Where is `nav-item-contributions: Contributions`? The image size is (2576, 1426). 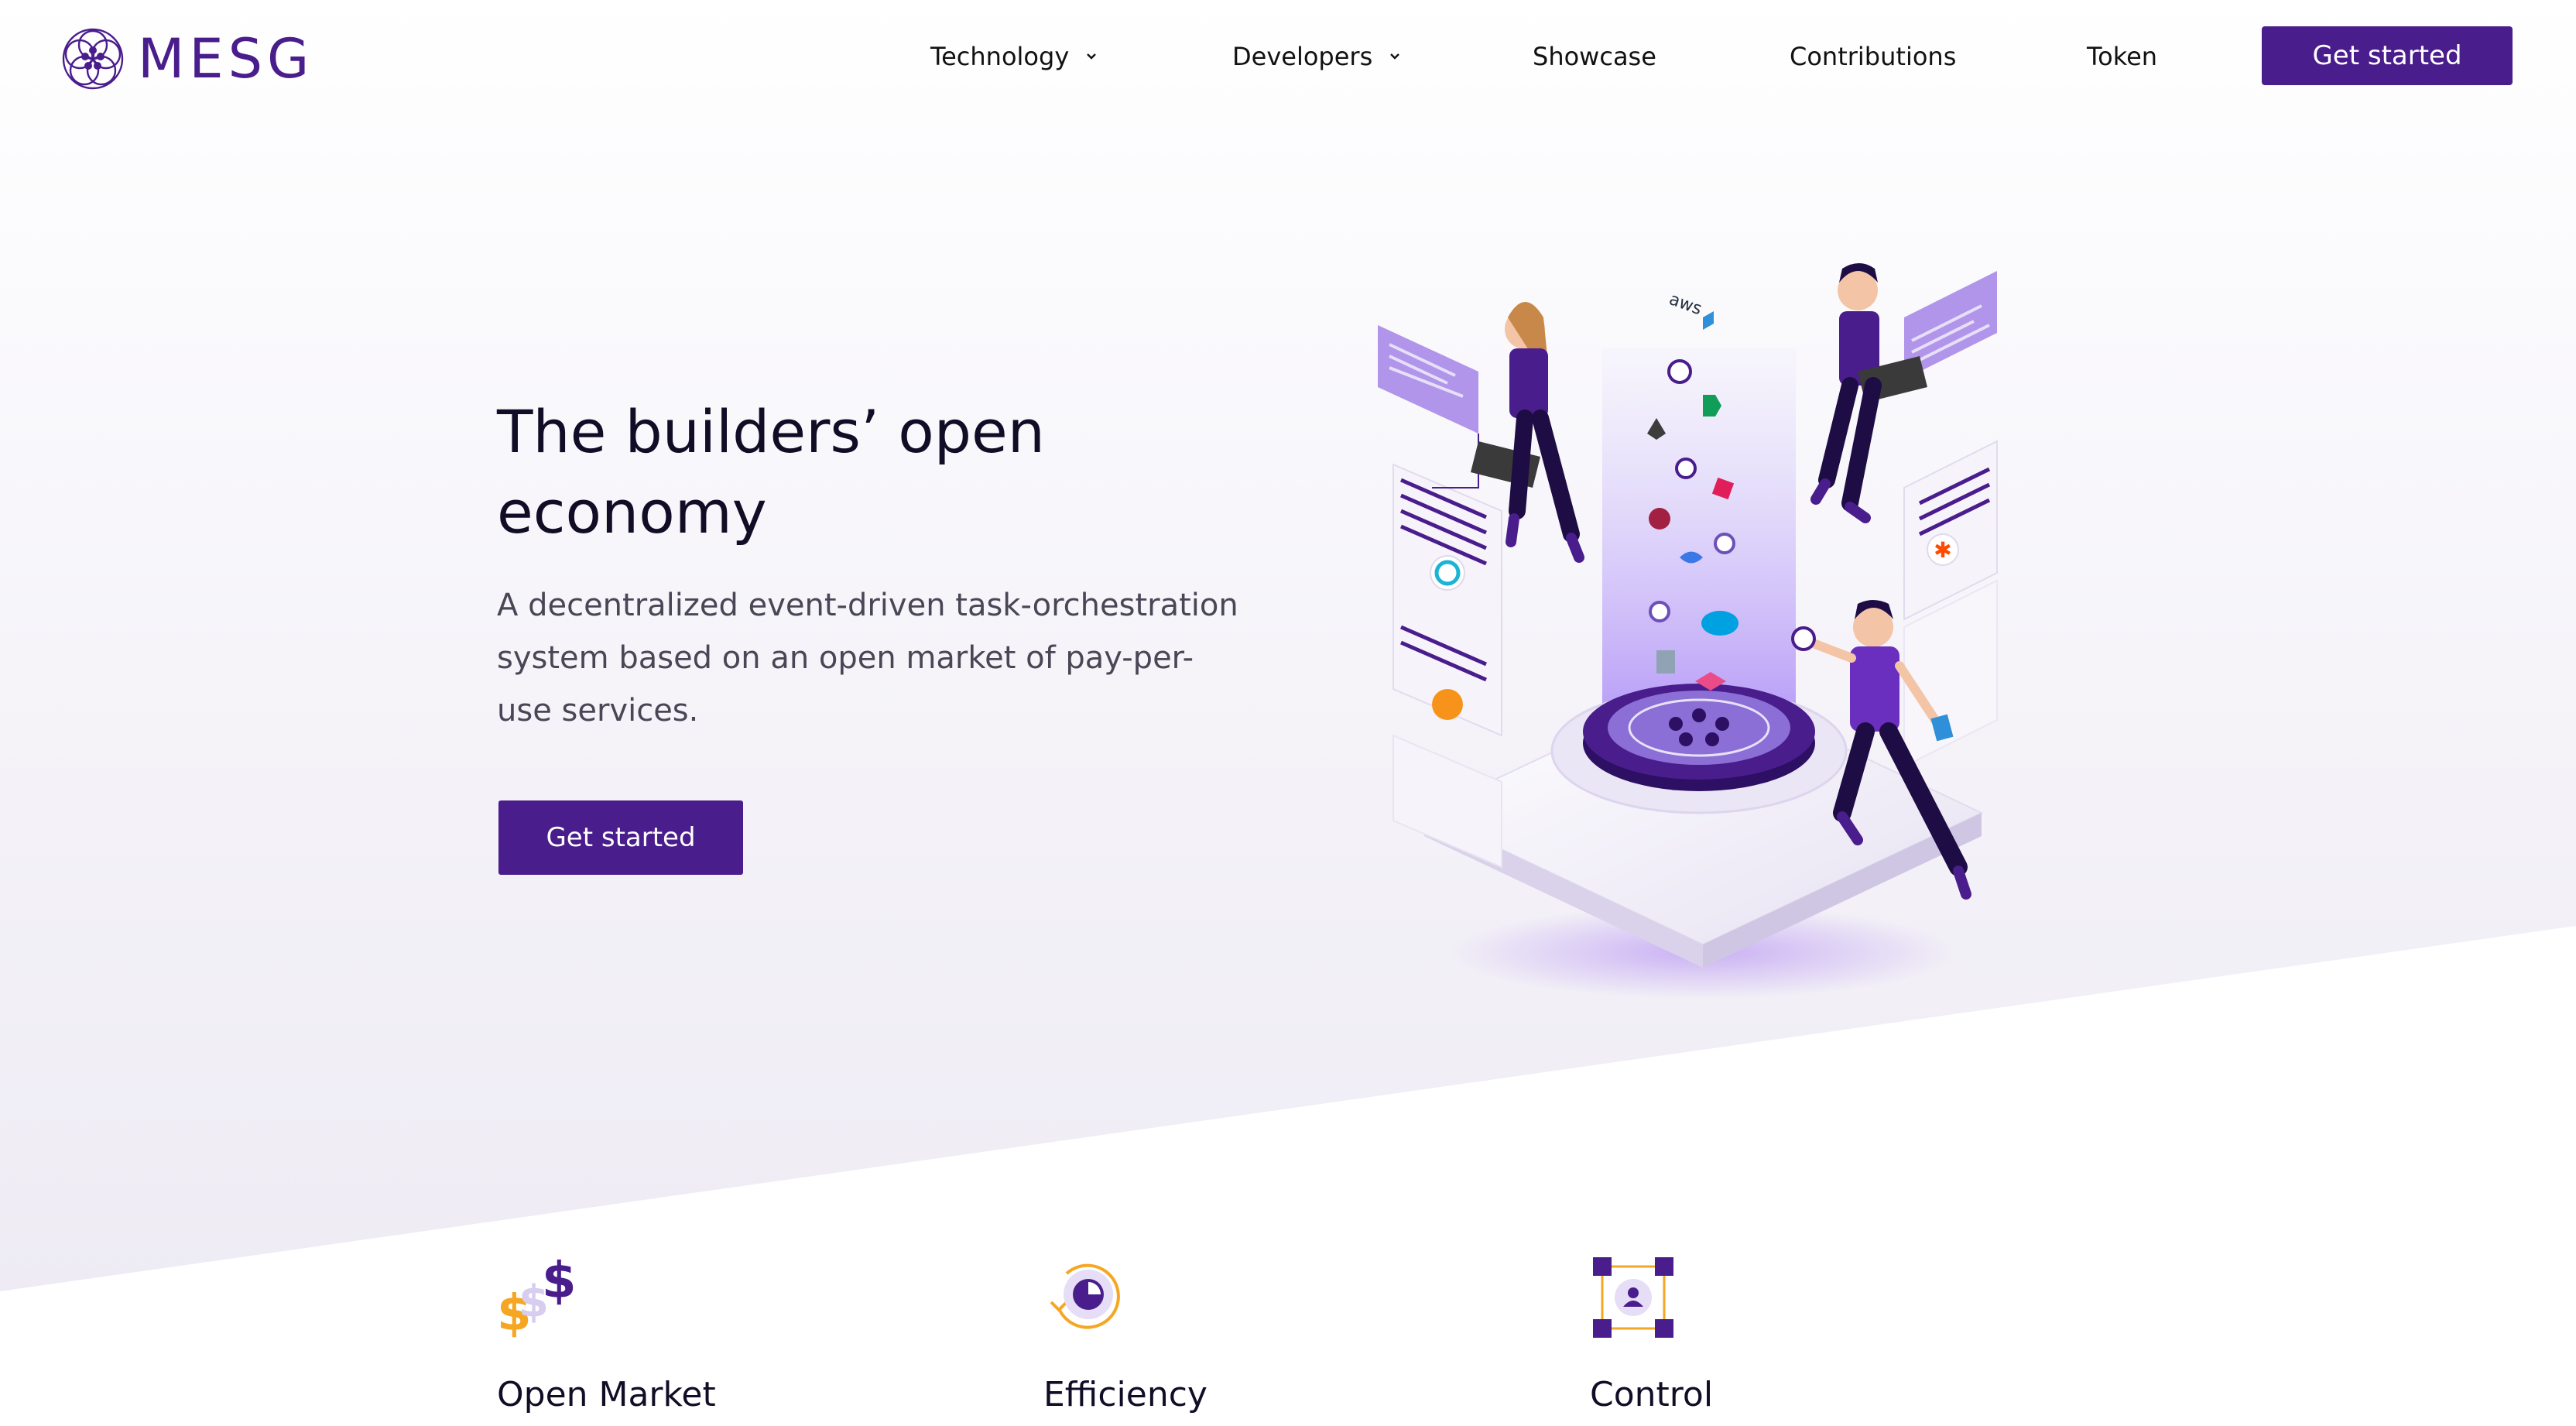
nav-item-contributions: Contributions is located at coordinates (1873, 57).